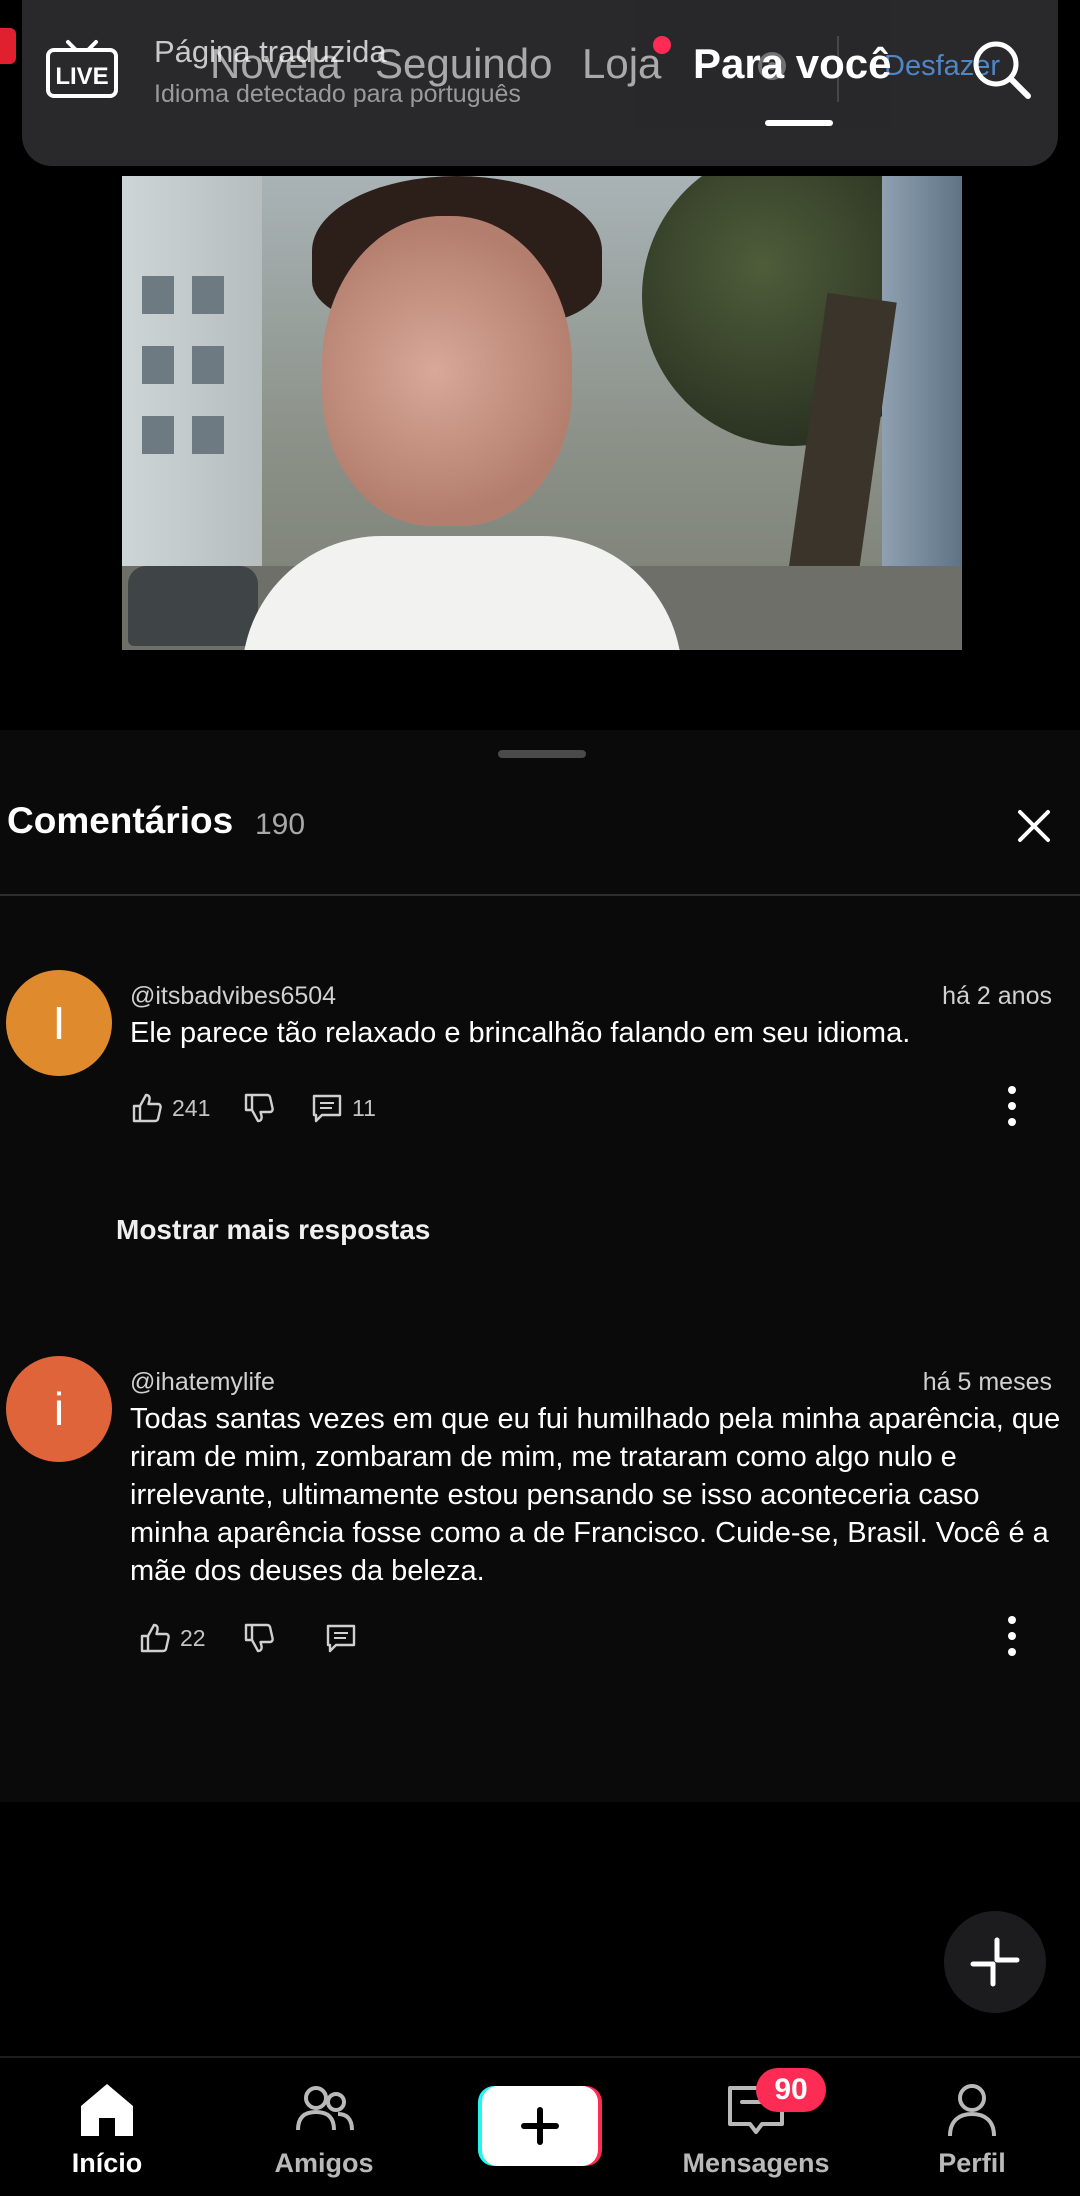 The image size is (1080, 2196). Describe the element at coordinates (542, 754) in the screenshot. I see `sheet-drag-handle` at that location.